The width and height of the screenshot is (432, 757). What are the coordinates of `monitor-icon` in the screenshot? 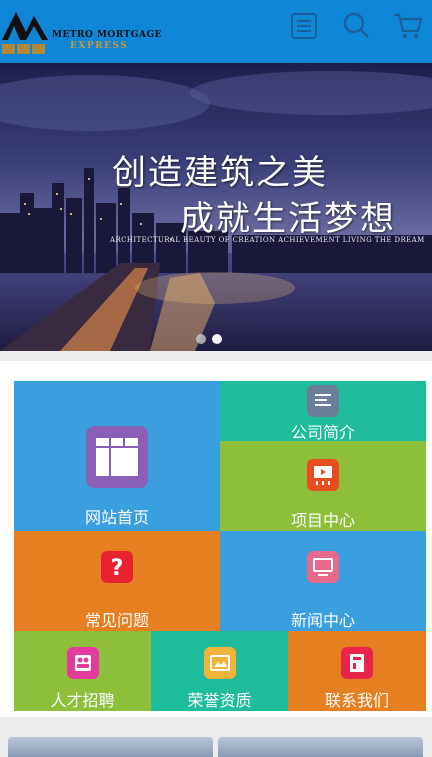 It's located at (323, 567).